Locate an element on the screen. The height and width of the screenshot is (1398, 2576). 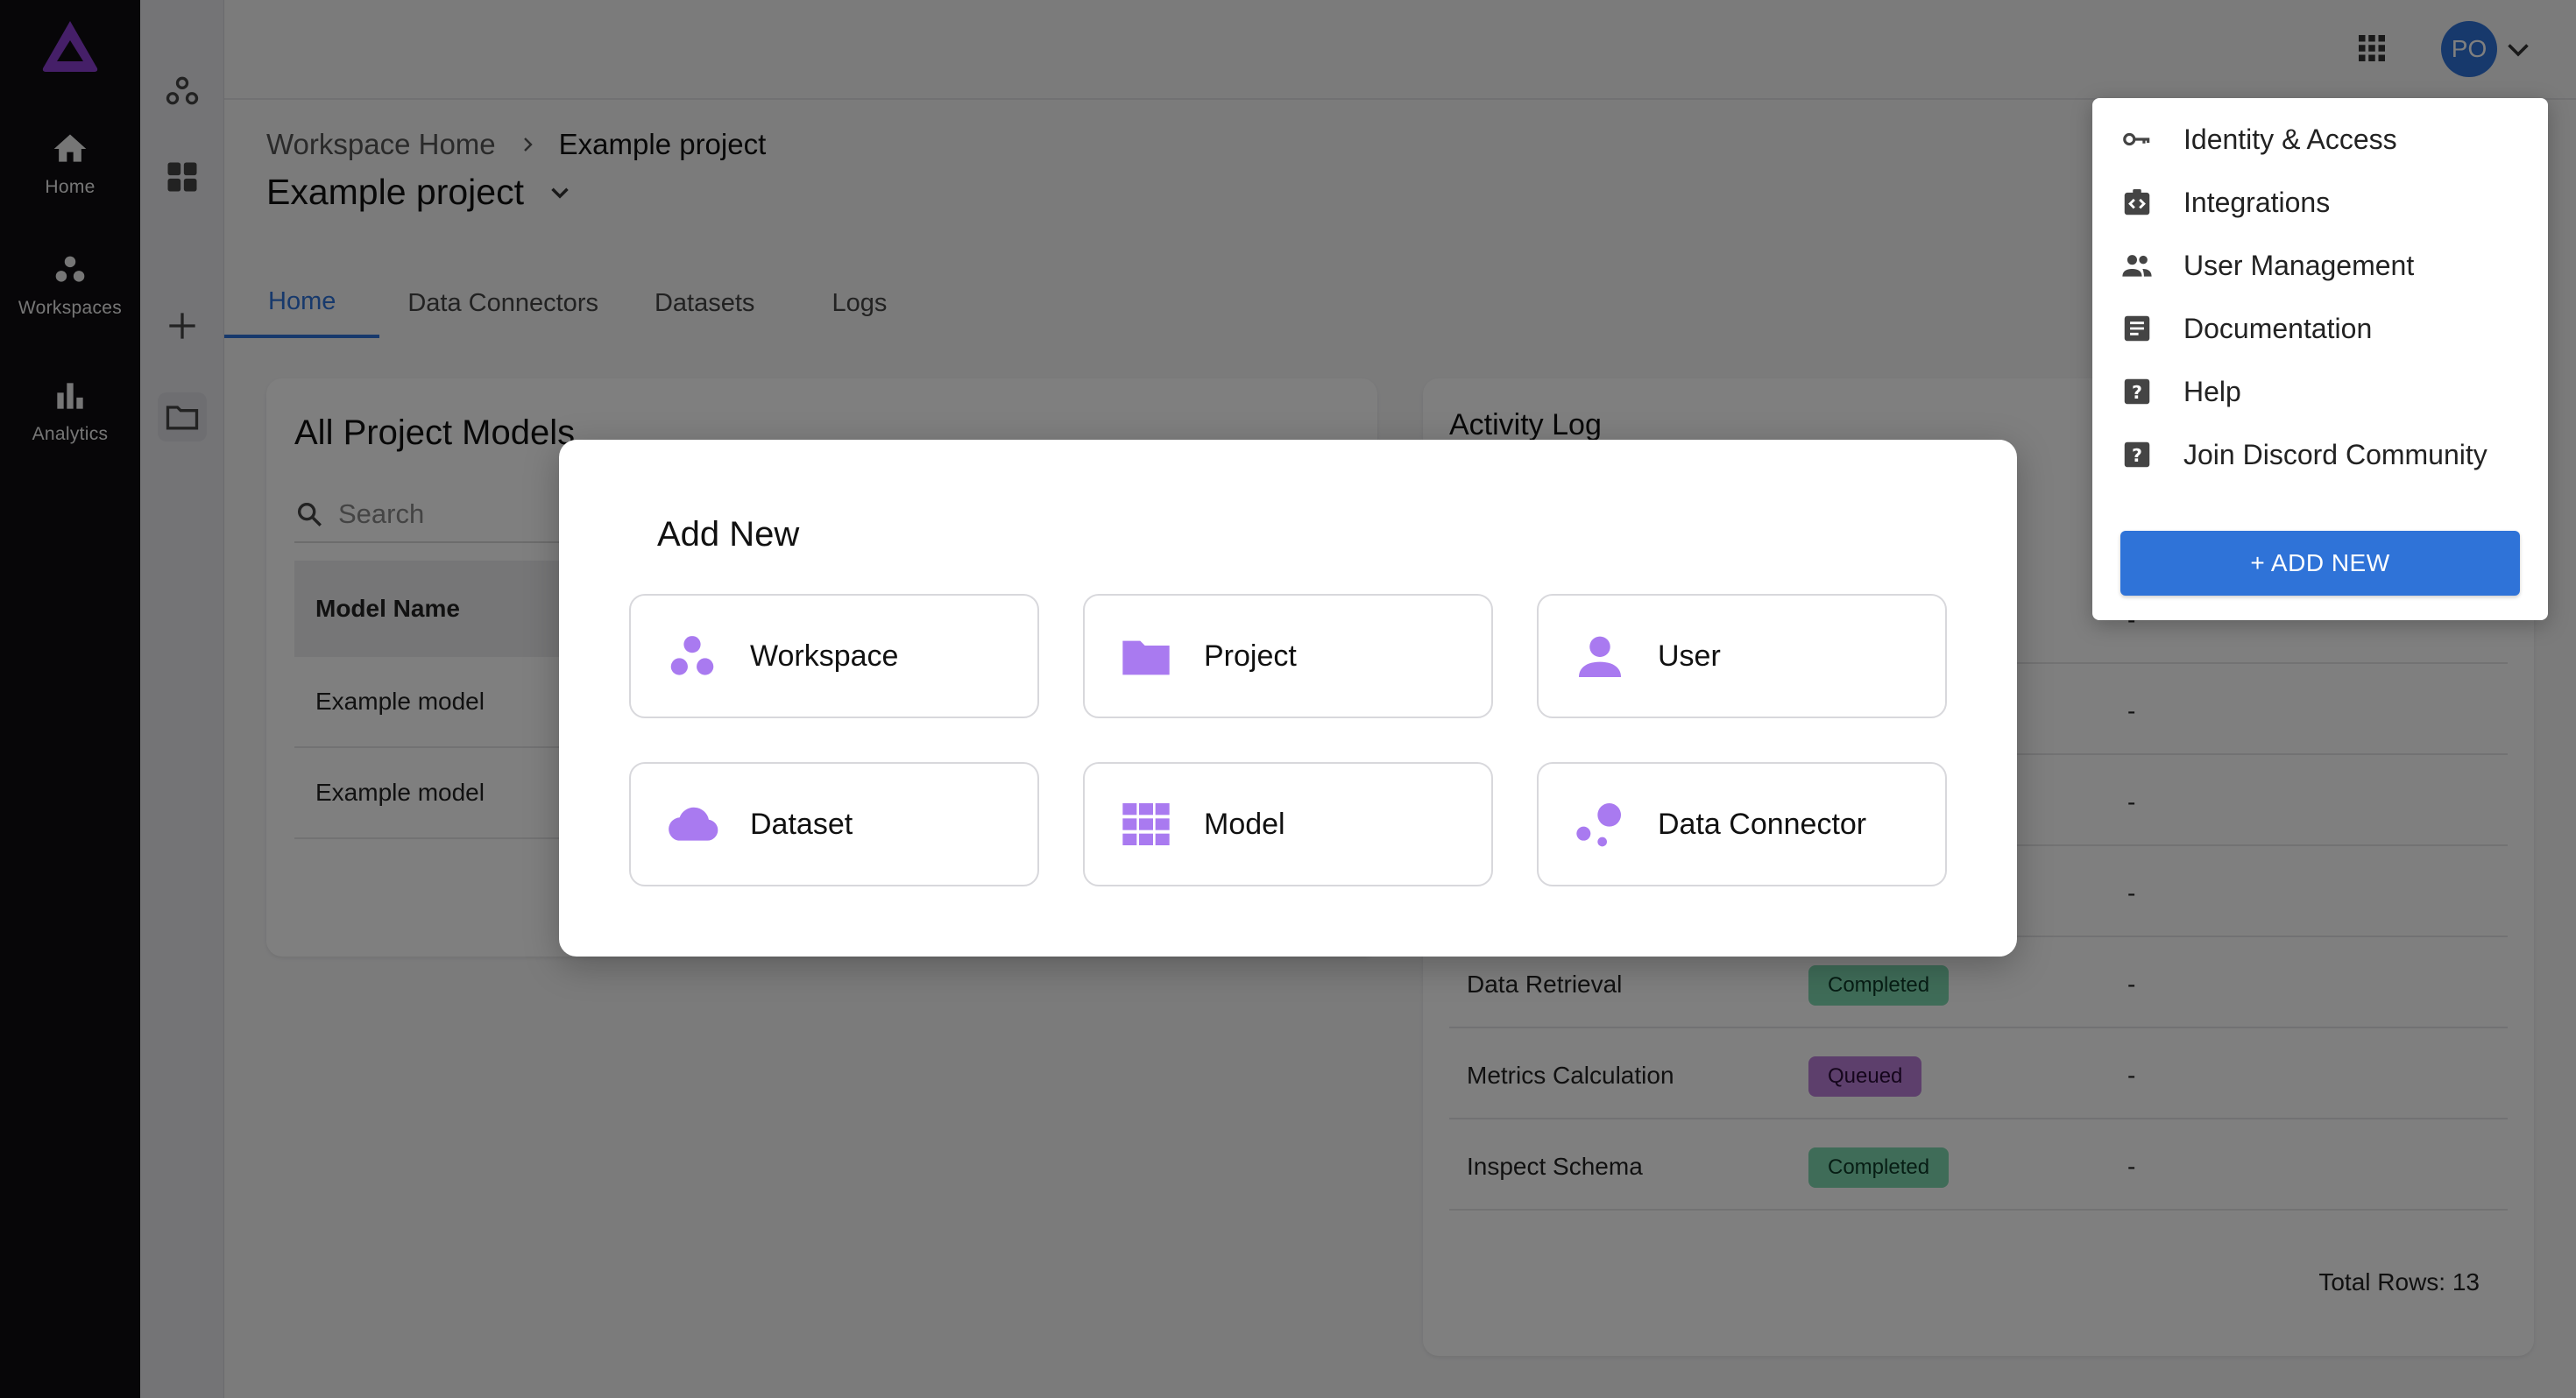
document-icon is located at coordinates (2137, 328).